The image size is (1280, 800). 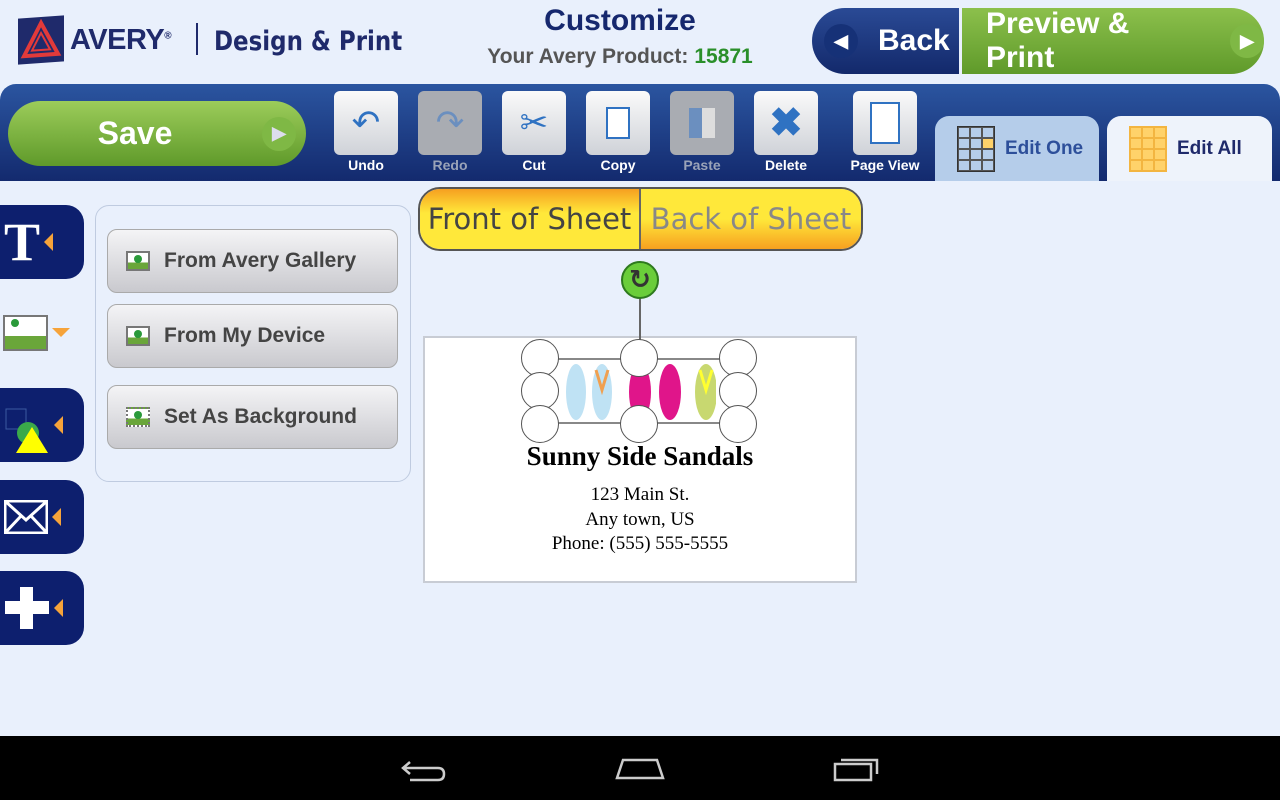 I want to click on cut-button: ✂, so click(x=534, y=123).